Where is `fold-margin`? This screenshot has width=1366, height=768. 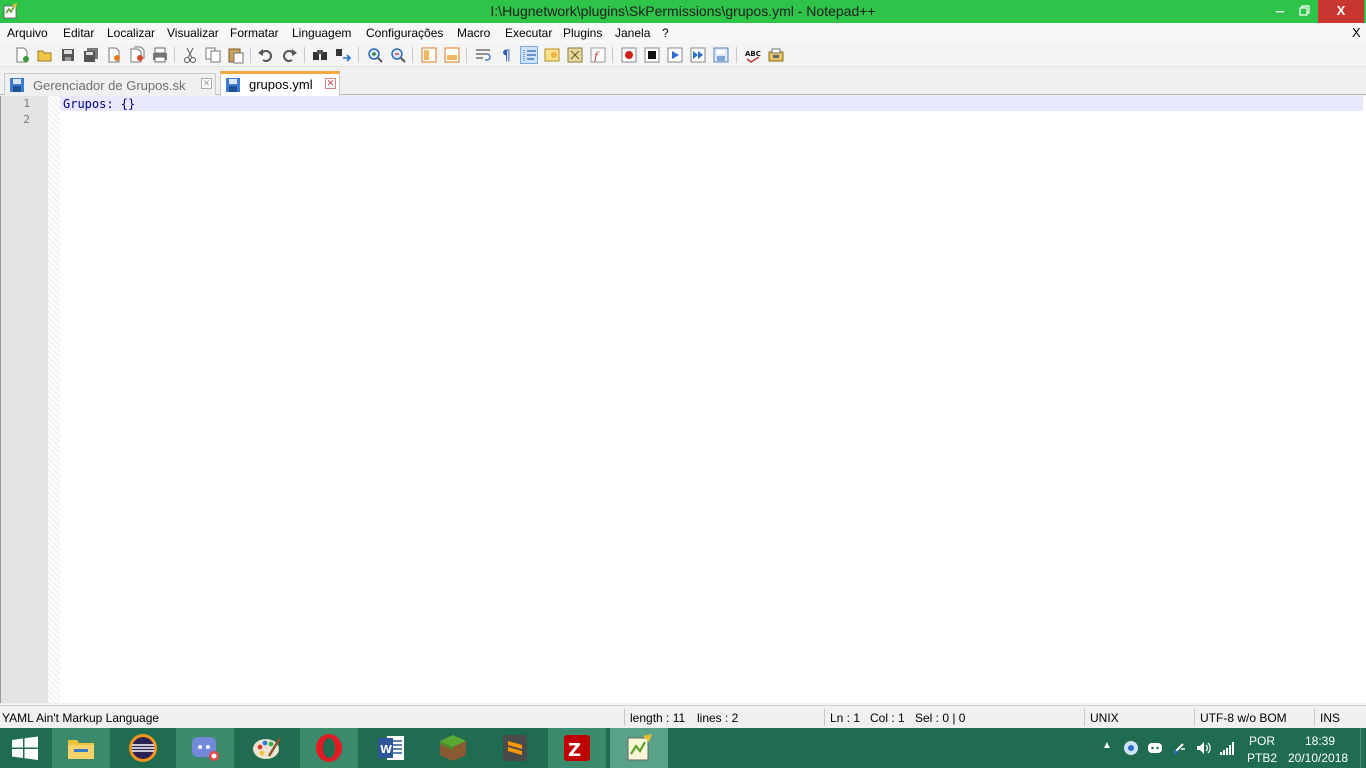
fold-margin is located at coordinates (54, 399).